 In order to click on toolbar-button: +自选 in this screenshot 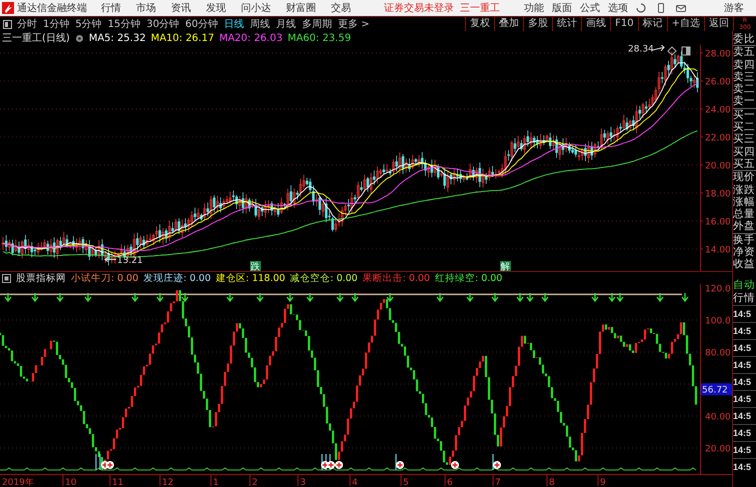, I will do `click(685, 24)`.